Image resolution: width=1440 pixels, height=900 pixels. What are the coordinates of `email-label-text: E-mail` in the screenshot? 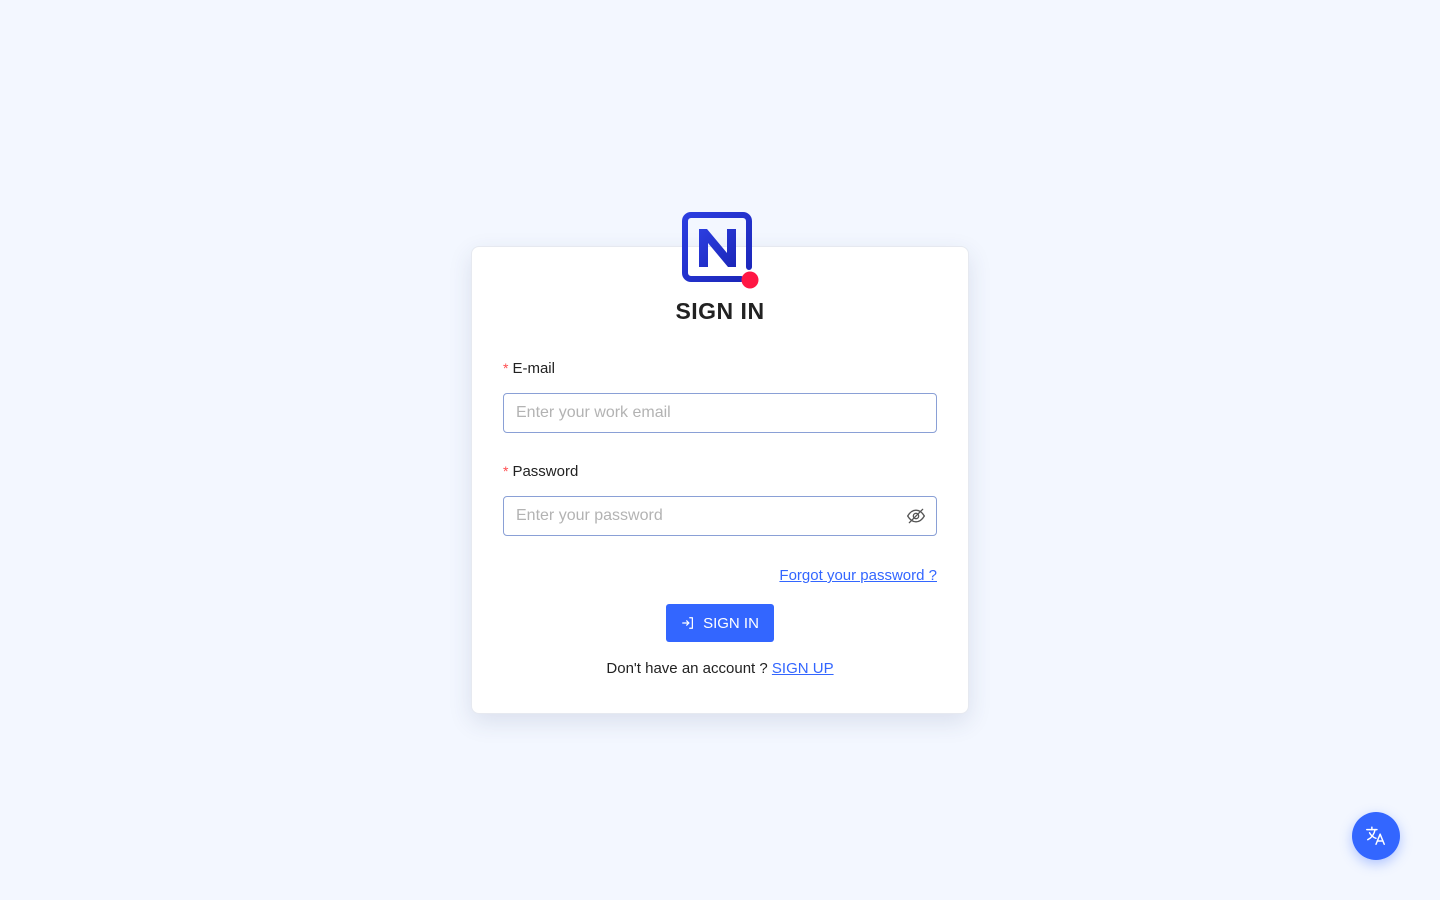 It's located at (533, 368).